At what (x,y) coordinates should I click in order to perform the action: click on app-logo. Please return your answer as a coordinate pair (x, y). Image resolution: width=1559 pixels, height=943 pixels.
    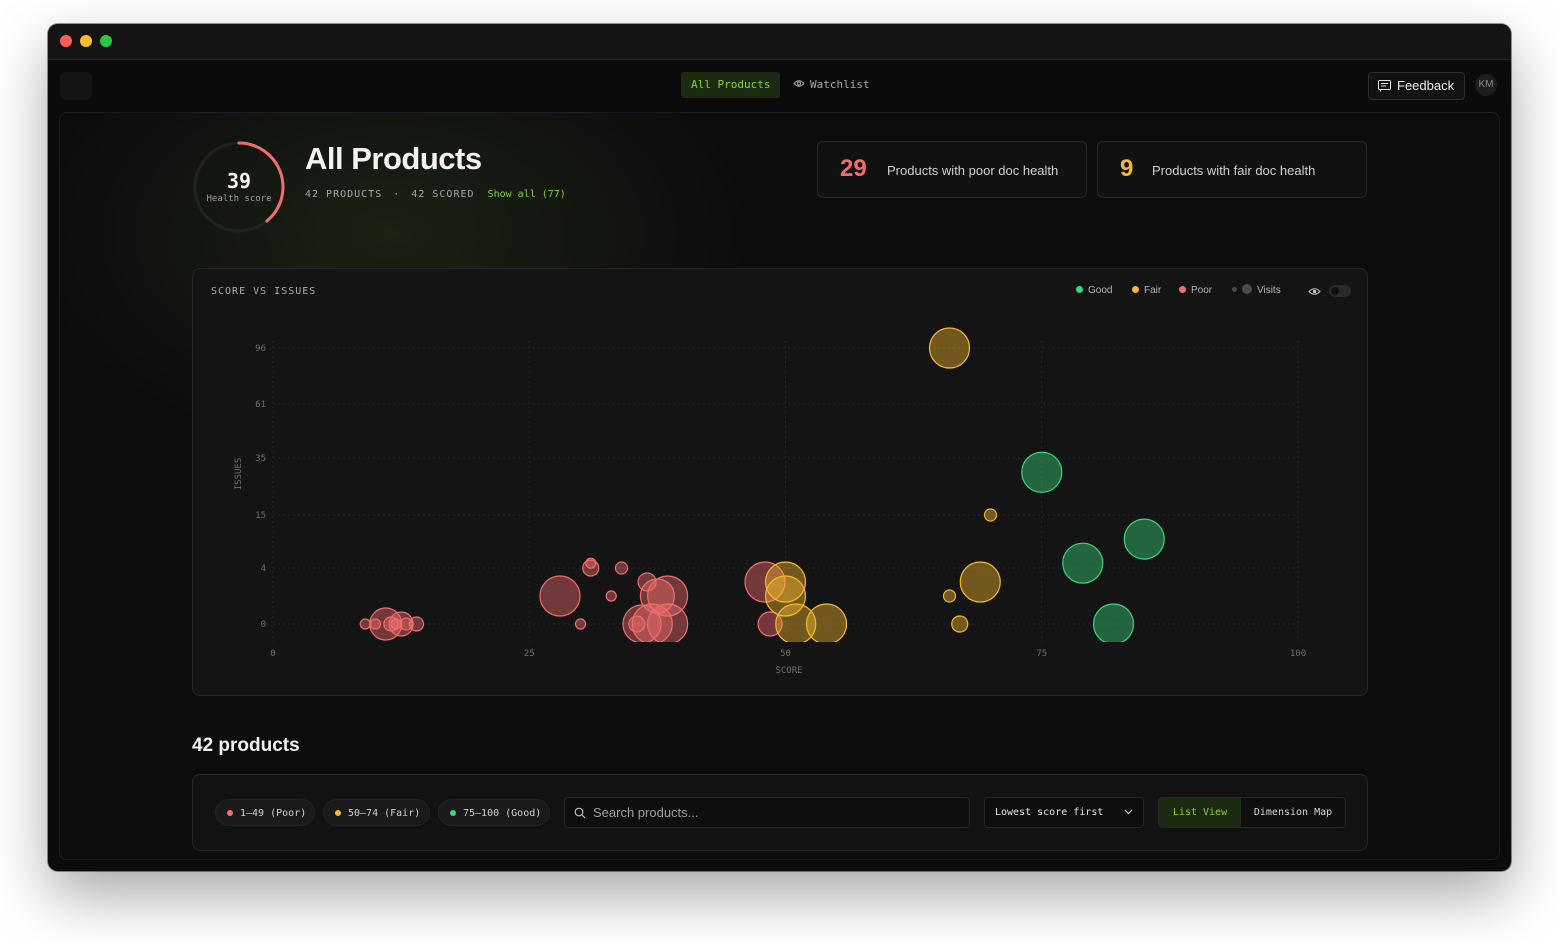
    Looking at the image, I should click on (76, 86).